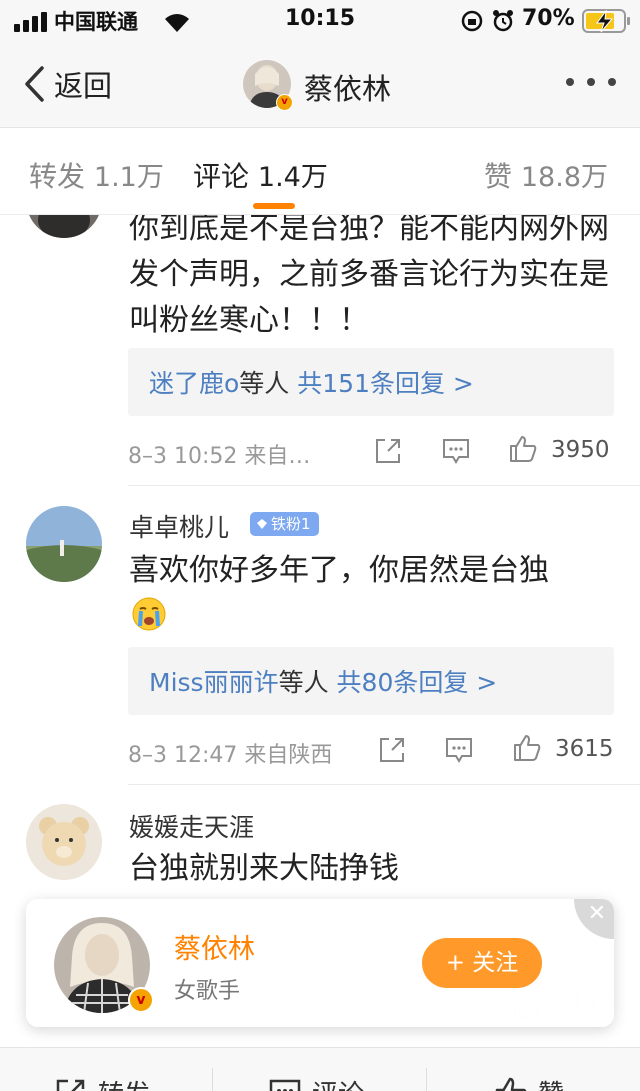  What do you see at coordinates (584, 749) in the screenshot?
I see `like-count: 3615` at bounding box center [584, 749].